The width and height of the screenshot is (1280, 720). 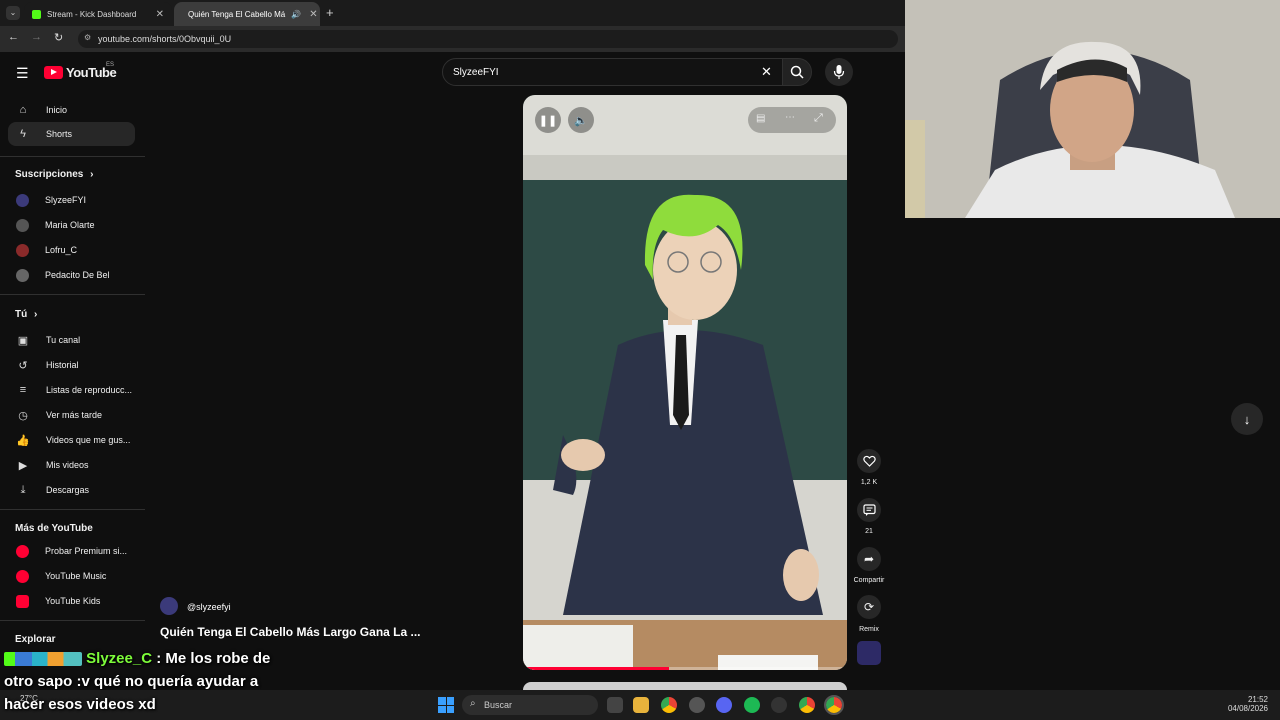 I want to click on discord-icon, so click(x=724, y=705).